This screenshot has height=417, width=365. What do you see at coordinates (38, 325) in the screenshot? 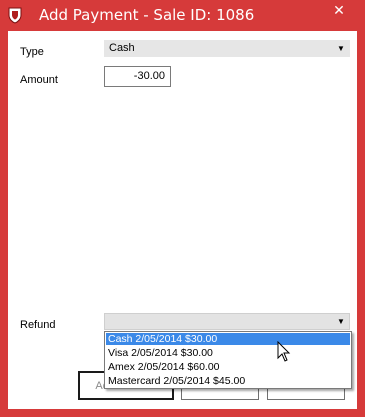
I see `refund-label: Refund` at bounding box center [38, 325].